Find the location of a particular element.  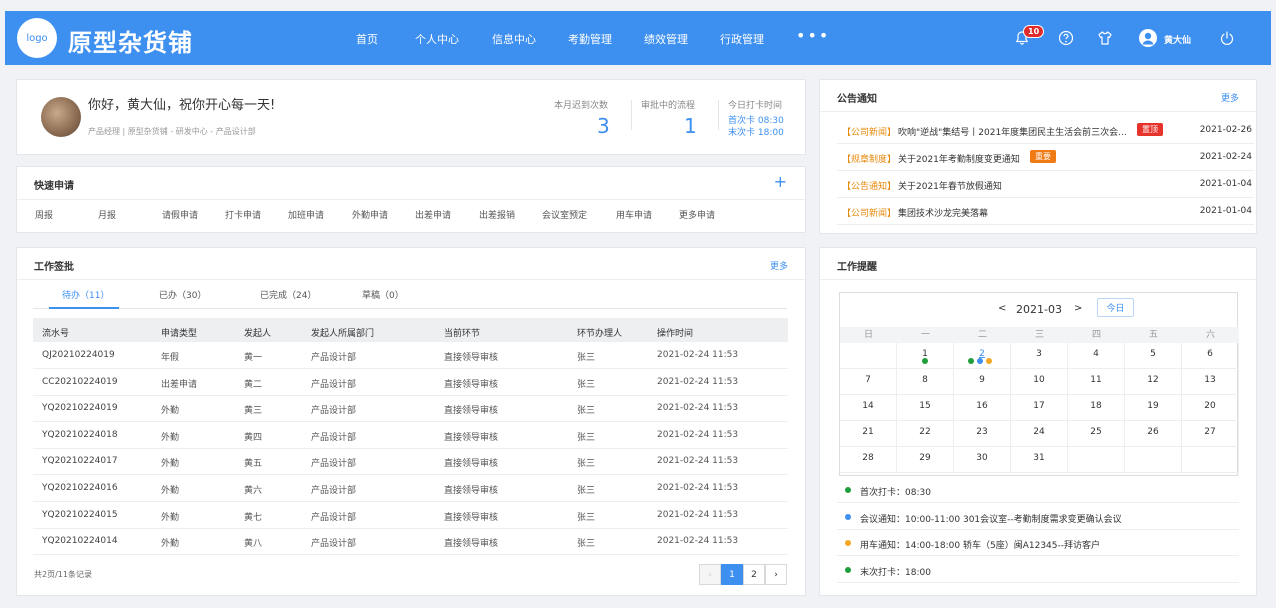

reminder-item: 会议通知：10:00-11:00 301会议室--考勤制度需求变更确认会议 is located at coordinates (1038, 517).